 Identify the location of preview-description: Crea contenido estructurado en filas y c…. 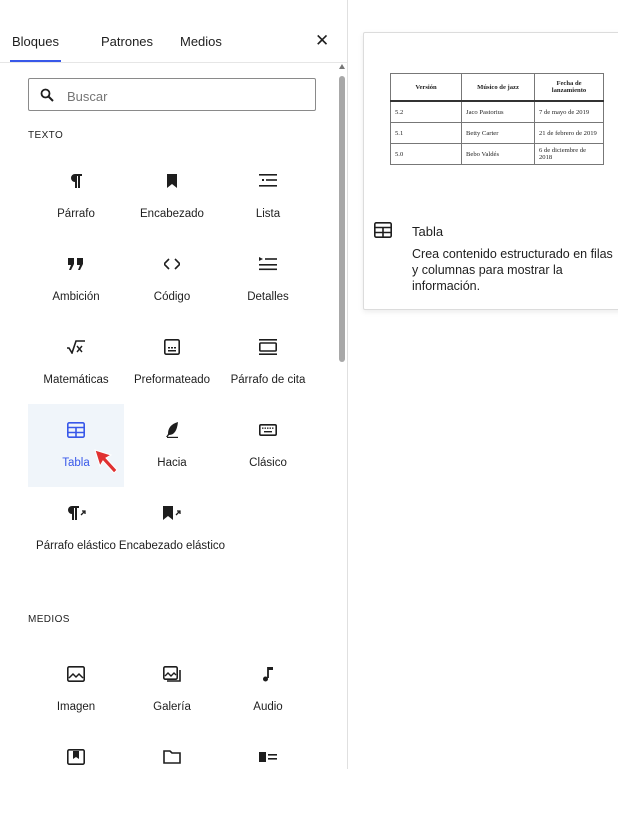
(512, 270).